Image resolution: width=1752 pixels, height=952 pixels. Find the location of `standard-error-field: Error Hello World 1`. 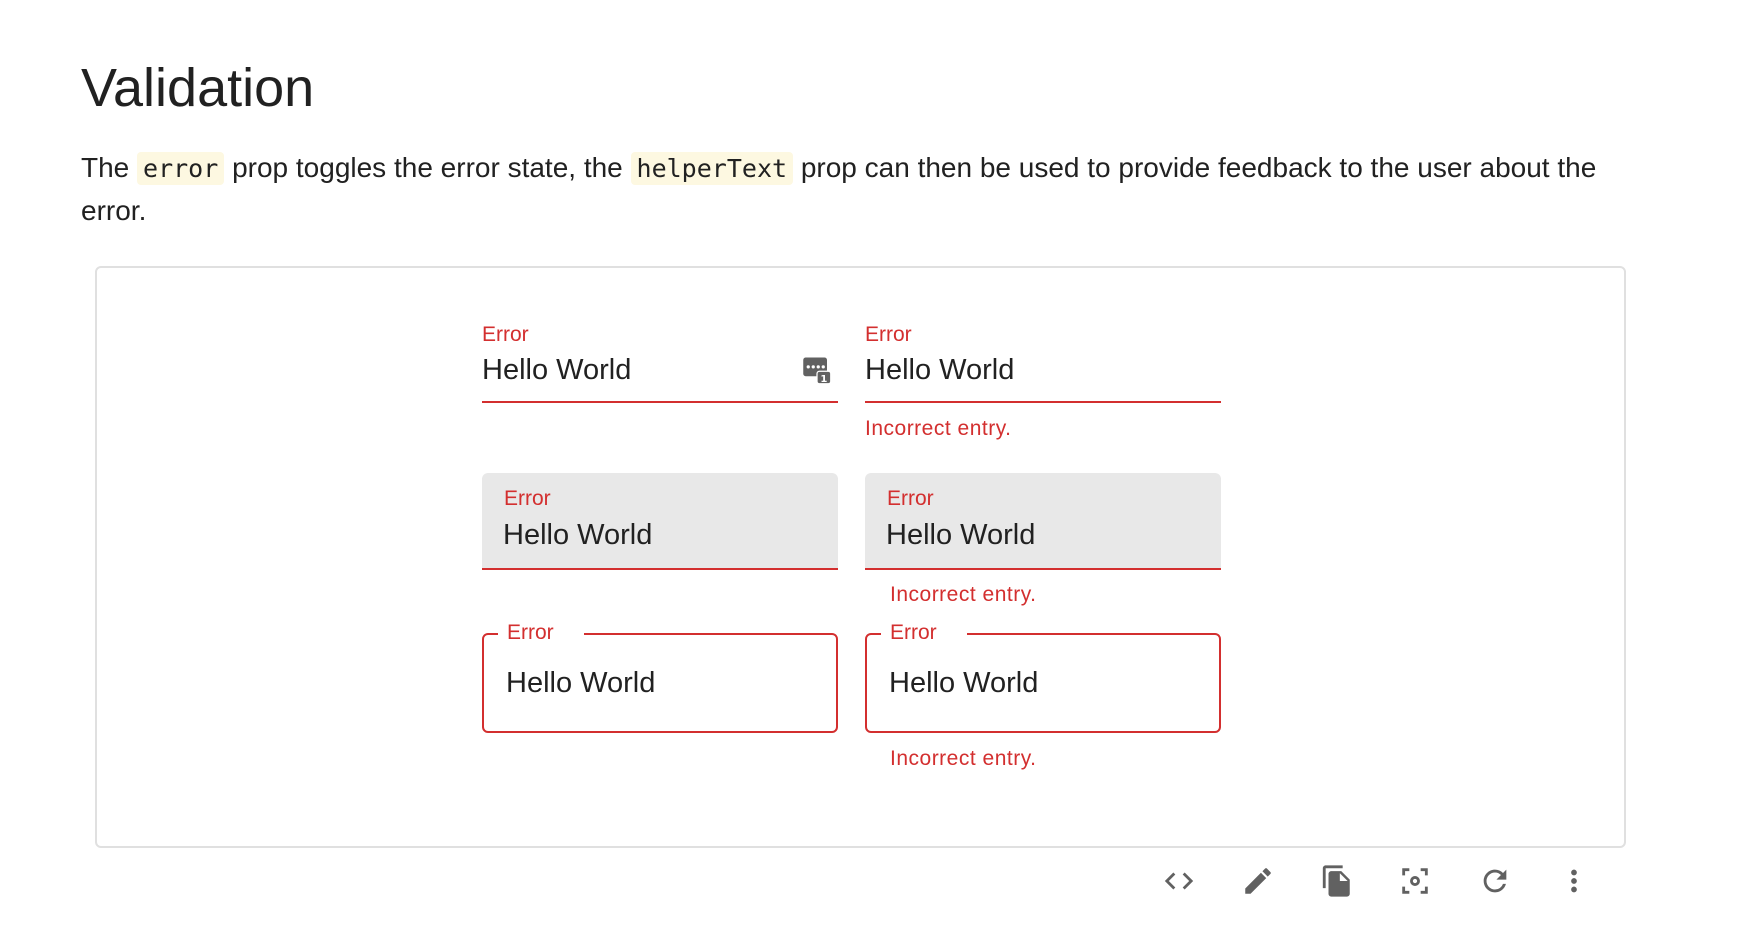

standard-error-field: Error Hello World 1 is located at coordinates (660, 363).